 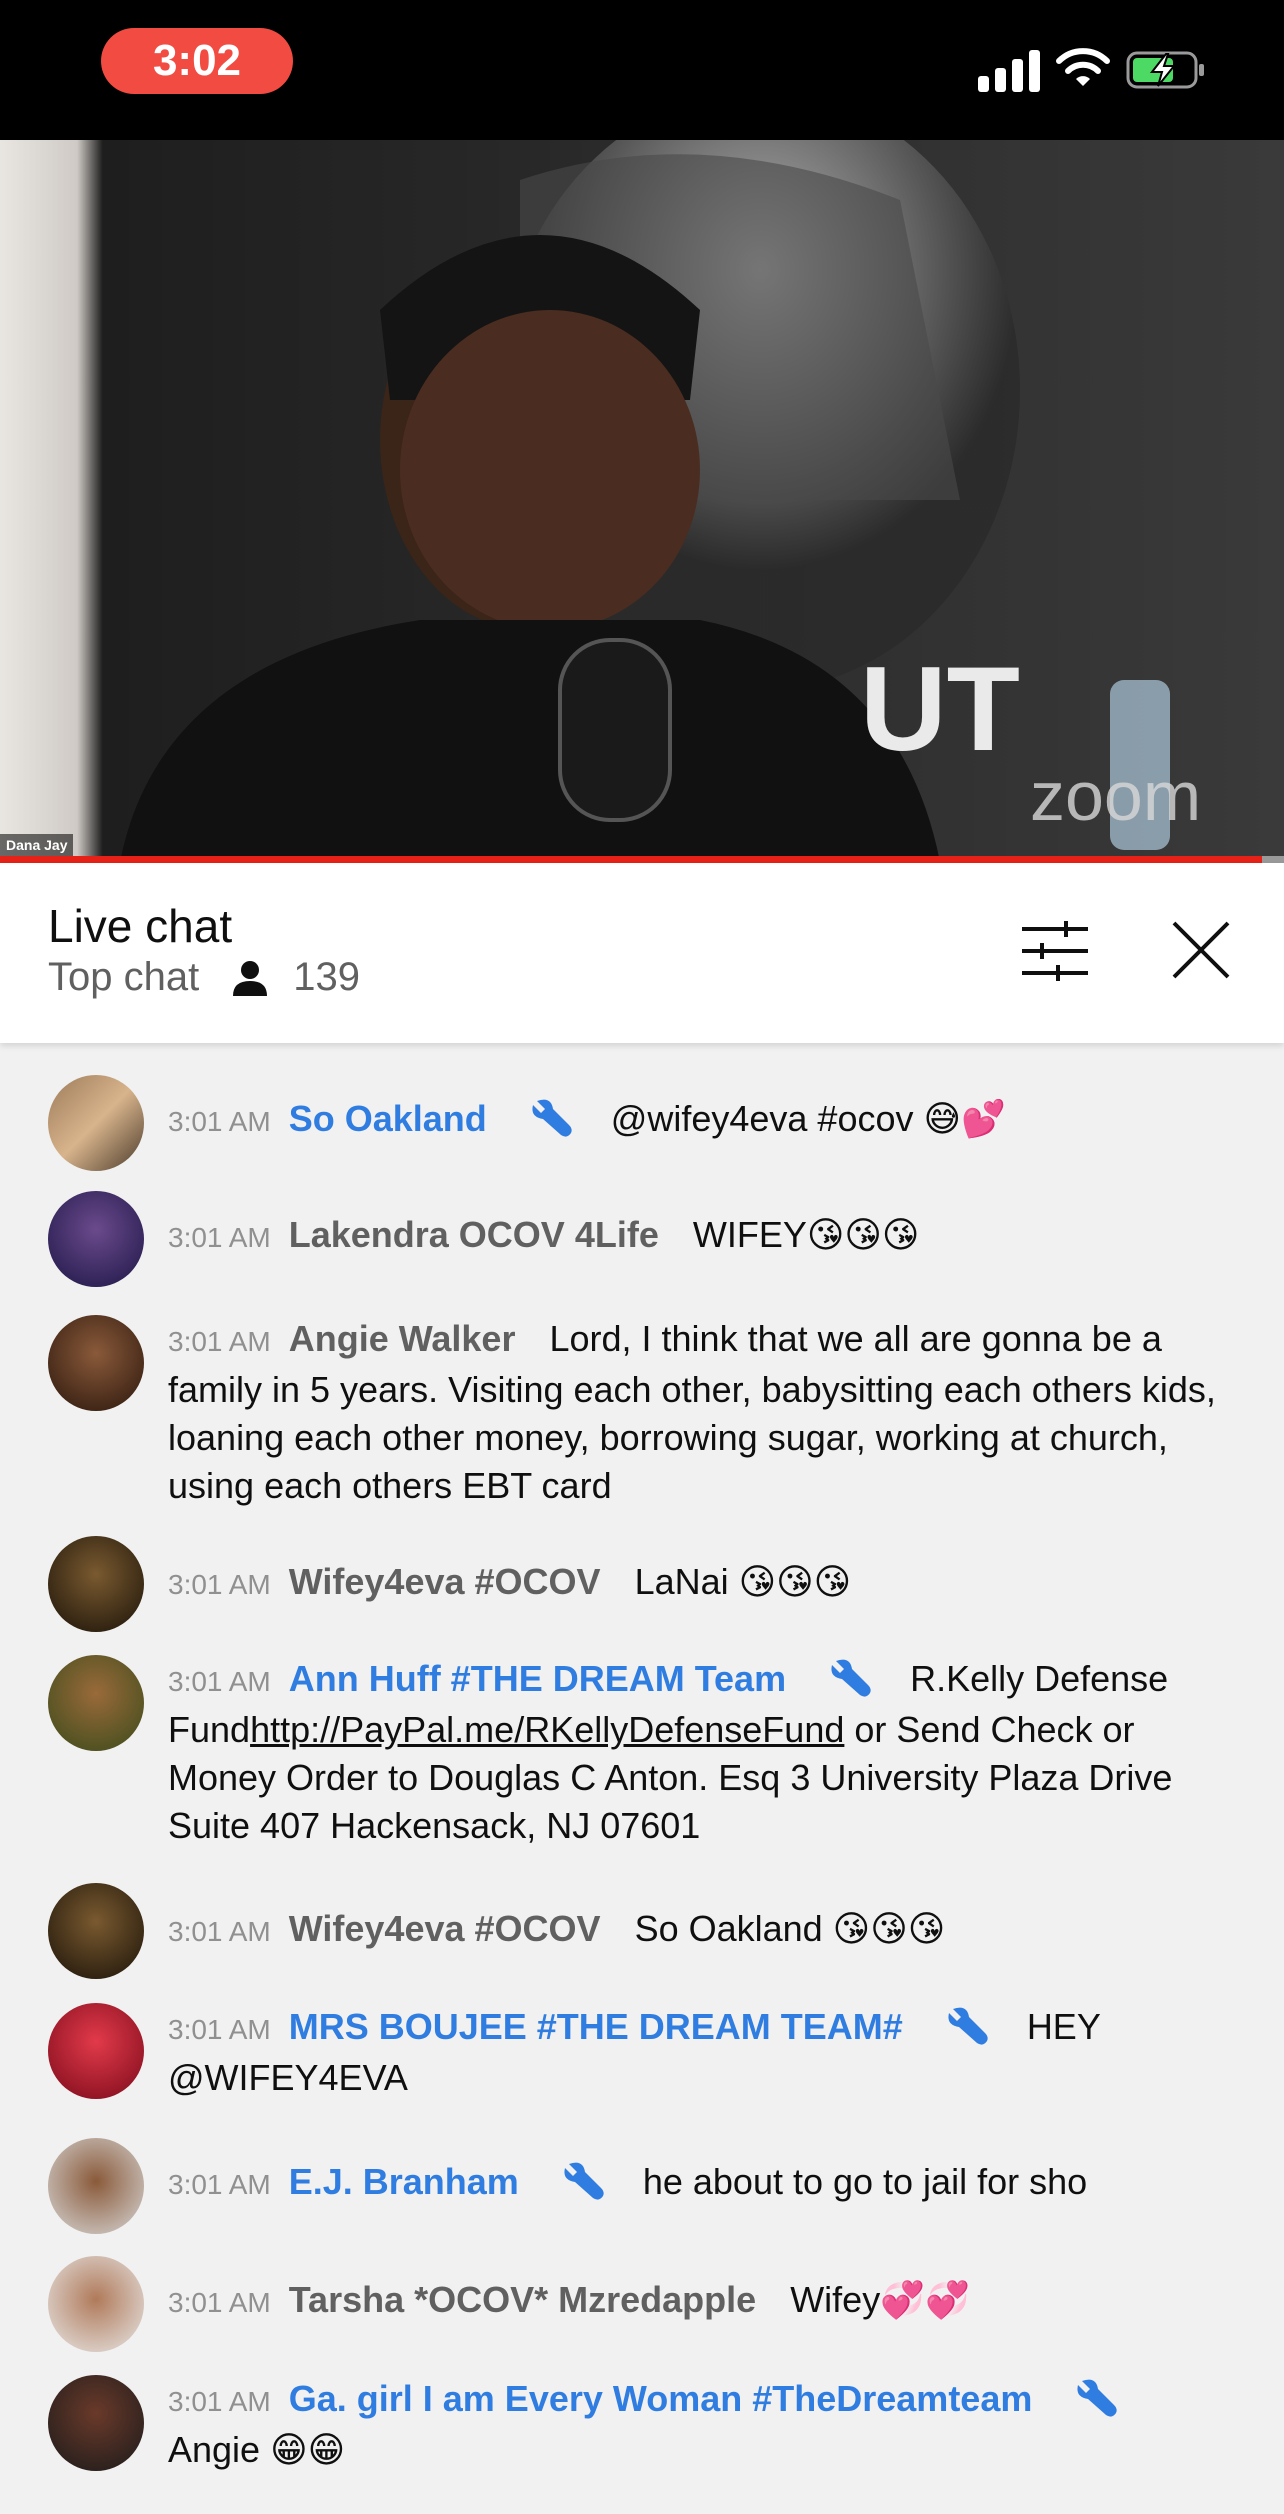 I want to click on svg-text: UT, so click(x=940, y=709).